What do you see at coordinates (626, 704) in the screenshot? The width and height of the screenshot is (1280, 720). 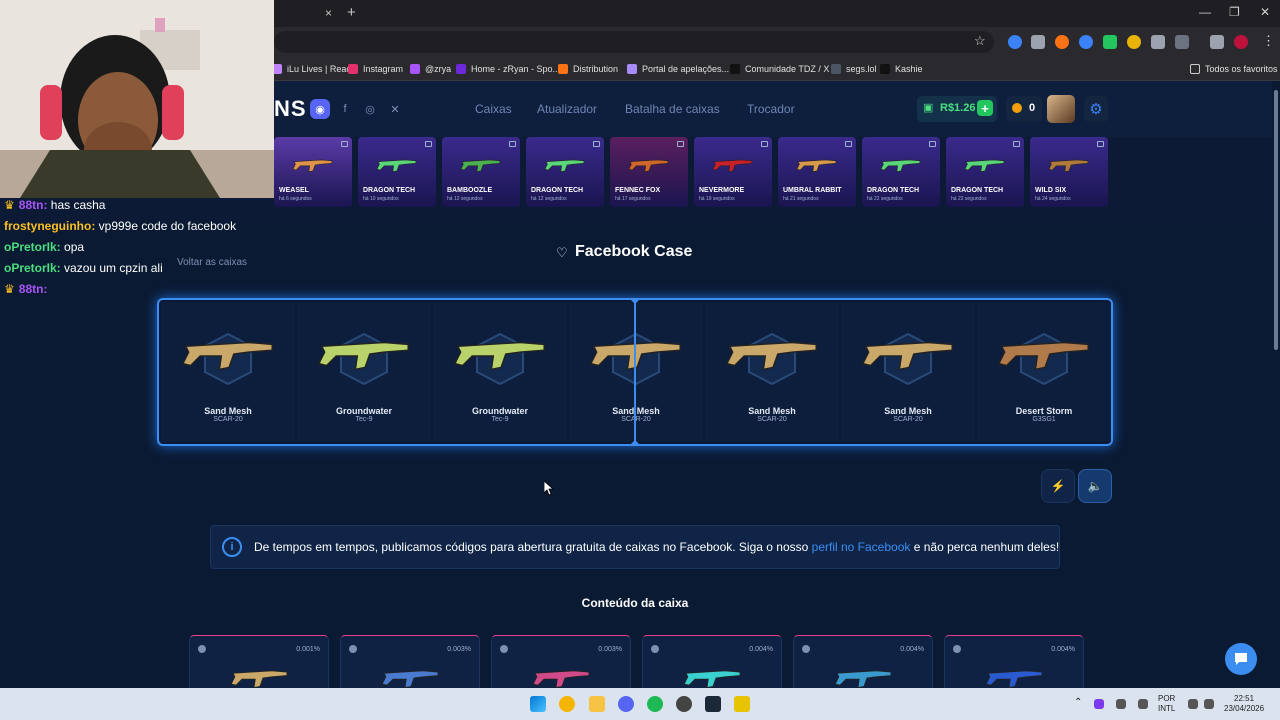 I see `discord-taskbar-icon` at bounding box center [626, 704].